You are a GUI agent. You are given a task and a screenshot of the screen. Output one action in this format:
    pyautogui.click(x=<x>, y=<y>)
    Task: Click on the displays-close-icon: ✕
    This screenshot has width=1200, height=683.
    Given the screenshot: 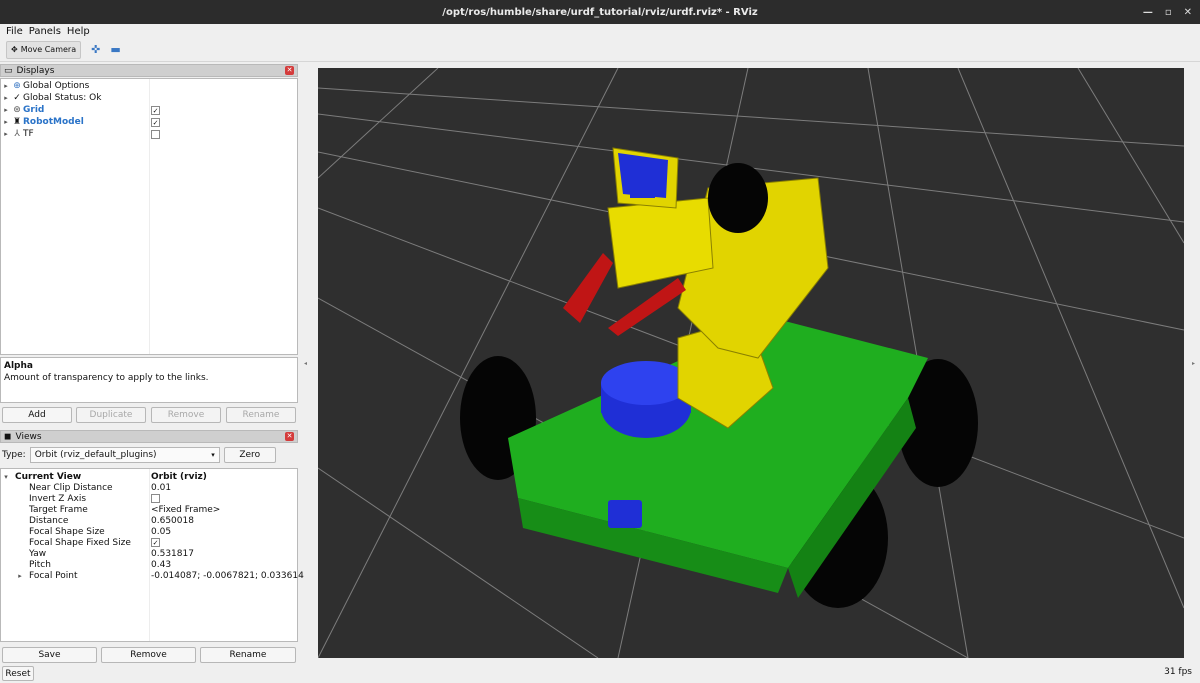 What is the action you would take?
    pyautogui.click(x=289, y=70)
    